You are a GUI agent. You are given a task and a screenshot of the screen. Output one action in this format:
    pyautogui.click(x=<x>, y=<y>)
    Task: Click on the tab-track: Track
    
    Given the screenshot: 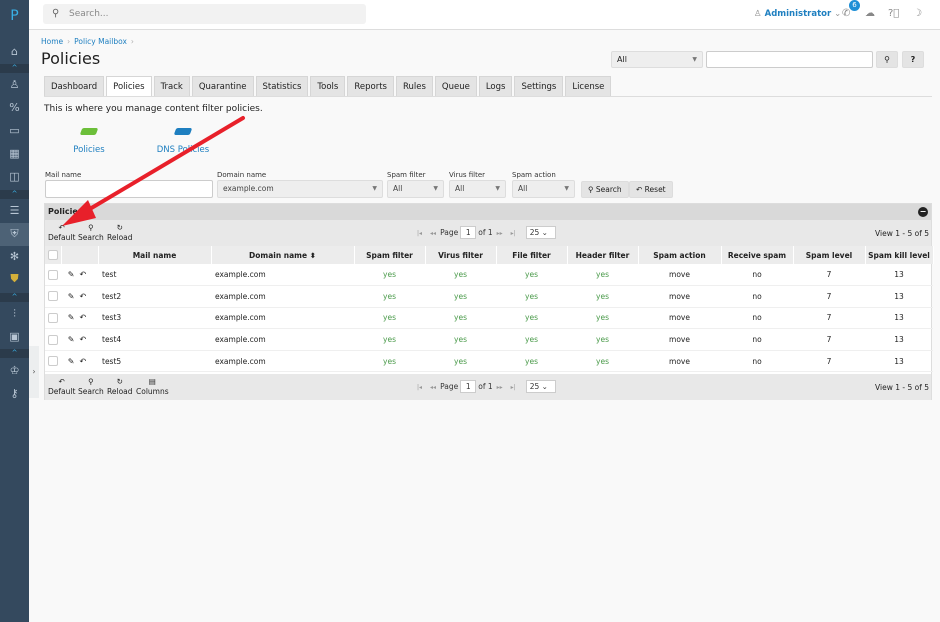 What is the action you would take?
    pyautogui.click(x=171, y=86)
    